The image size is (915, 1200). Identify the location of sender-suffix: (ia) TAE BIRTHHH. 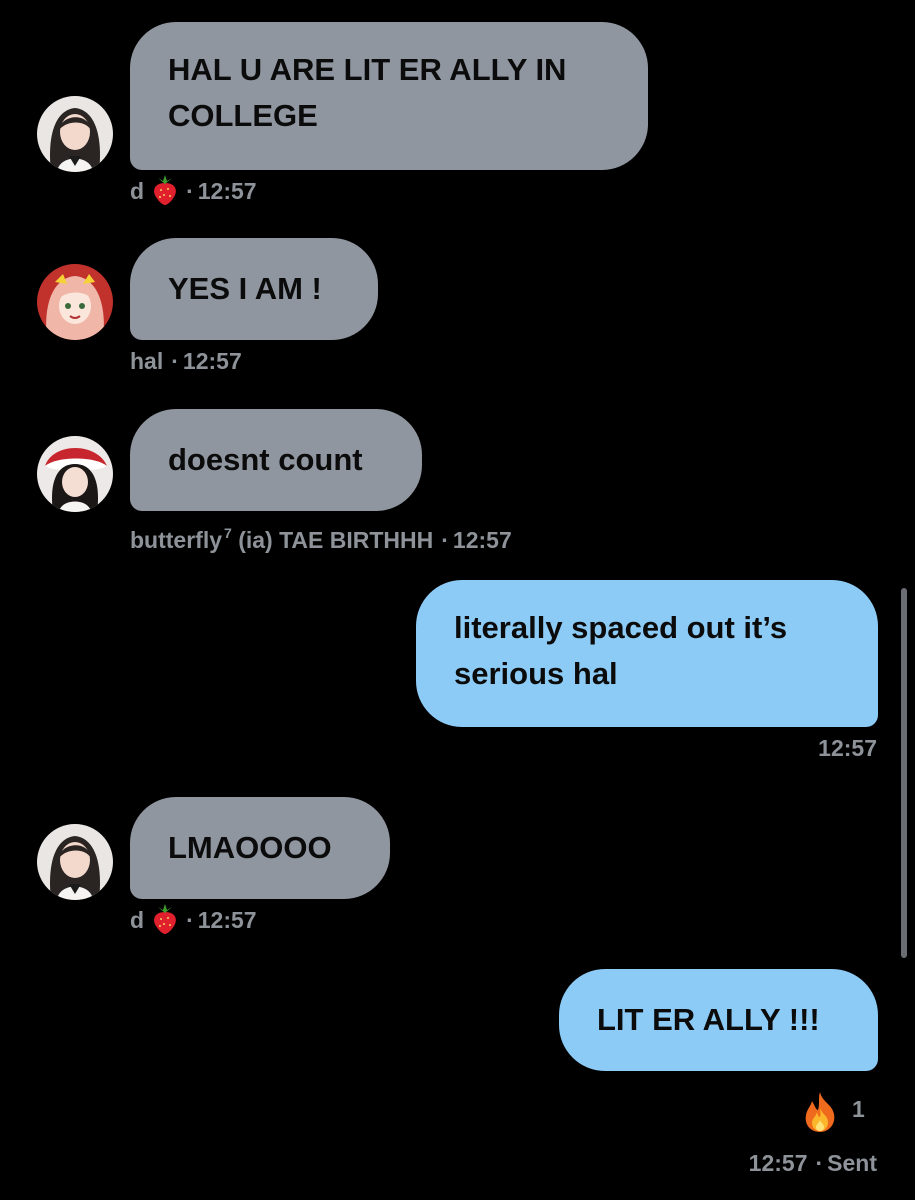
(336, 540).